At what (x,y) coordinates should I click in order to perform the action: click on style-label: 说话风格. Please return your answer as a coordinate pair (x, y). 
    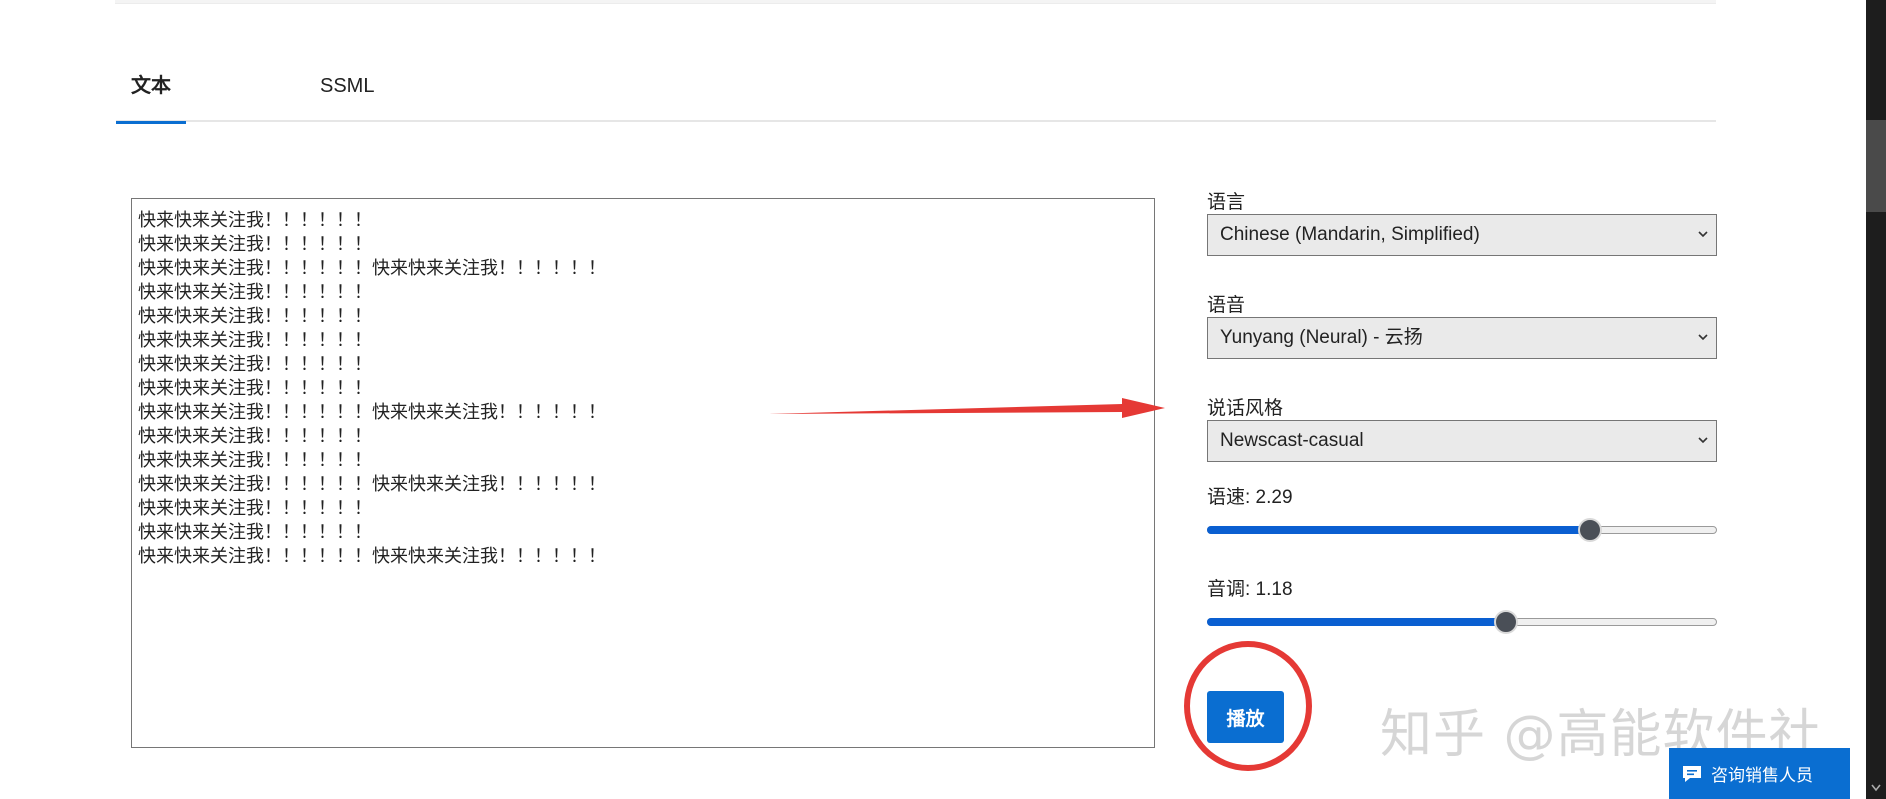
    Looking at the image, I should click on (1245, 408).